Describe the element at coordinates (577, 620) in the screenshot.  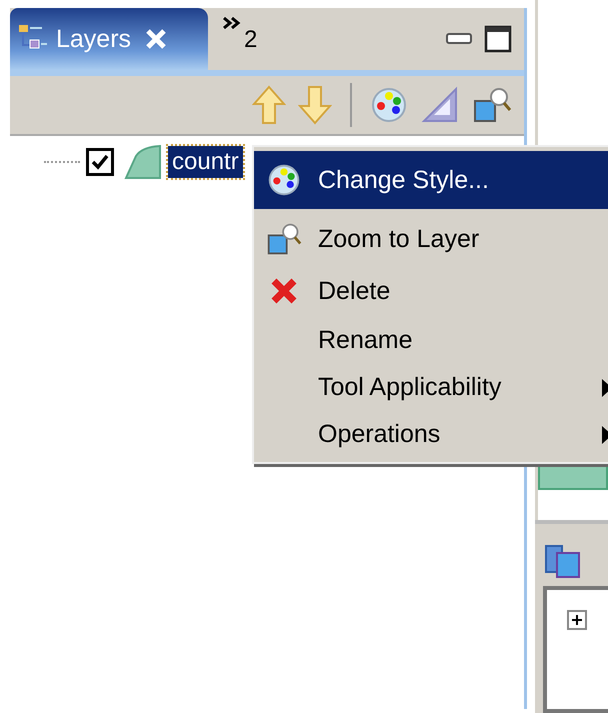
I see `expand-icon` at that location.